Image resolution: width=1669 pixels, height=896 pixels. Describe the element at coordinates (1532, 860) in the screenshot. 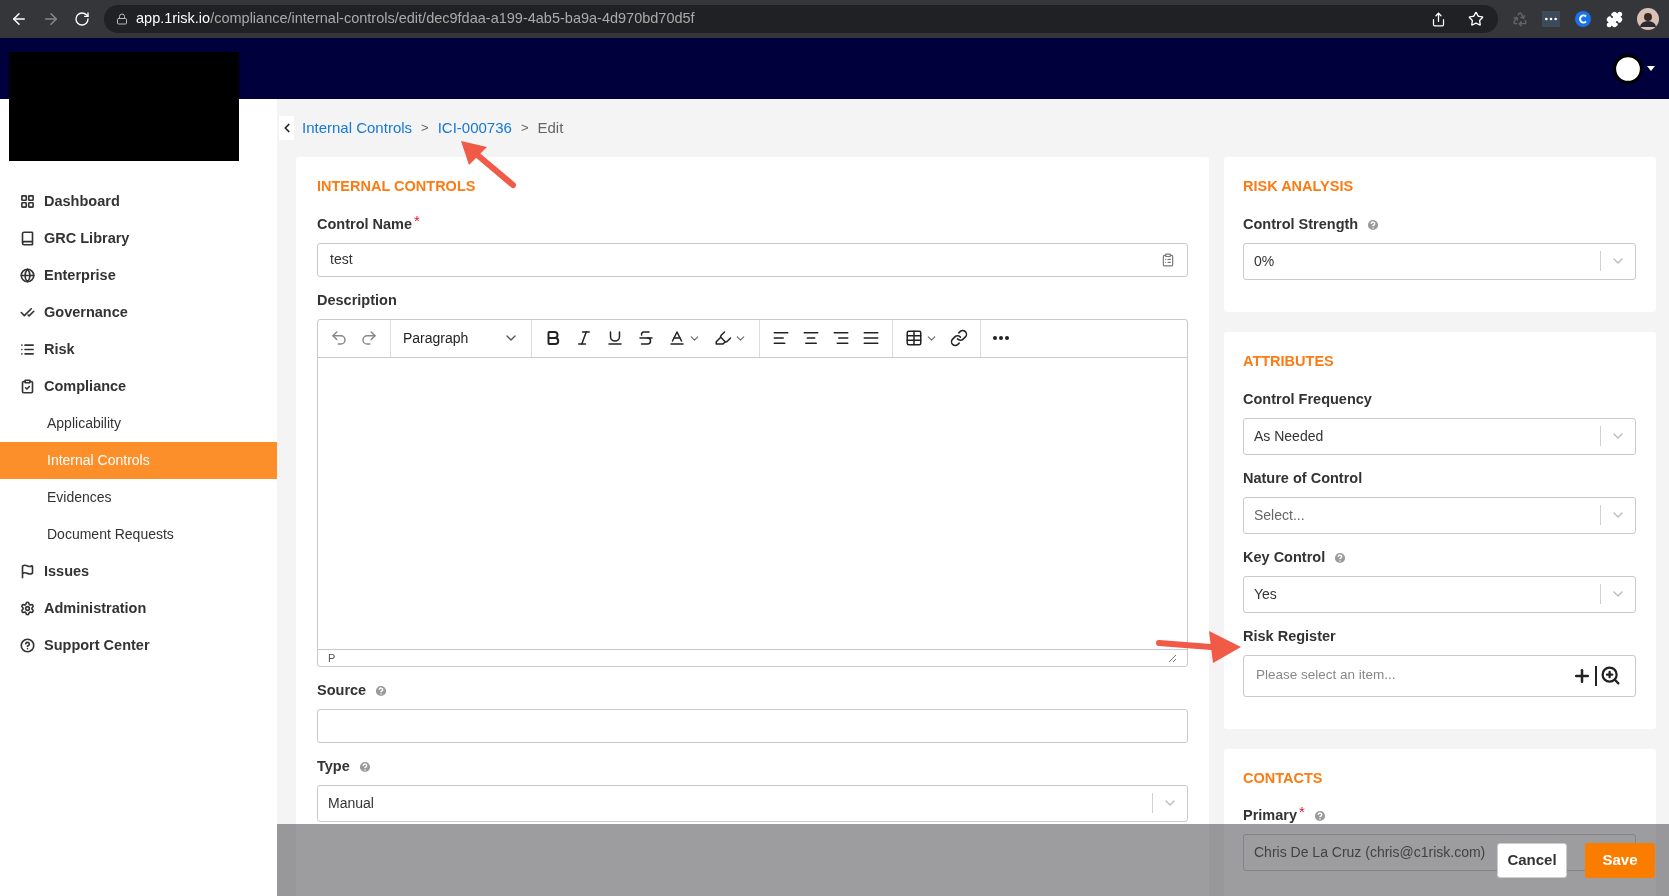

I see `cancel-button: Cancel` at that location.